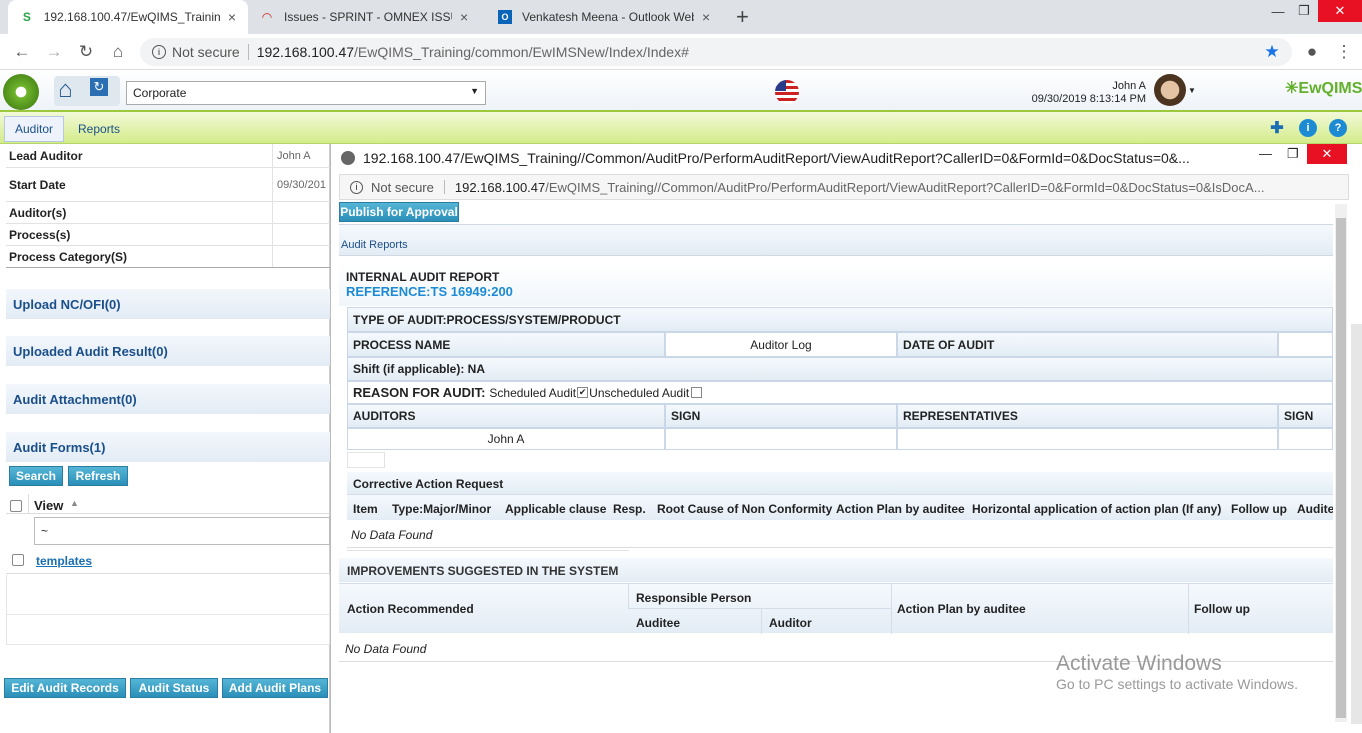 The width and height of the screenshot is (1362, 733). Describe the element at coordinates (99, 129) in the screenshot. I see `nav-reports: Reports` at that location.